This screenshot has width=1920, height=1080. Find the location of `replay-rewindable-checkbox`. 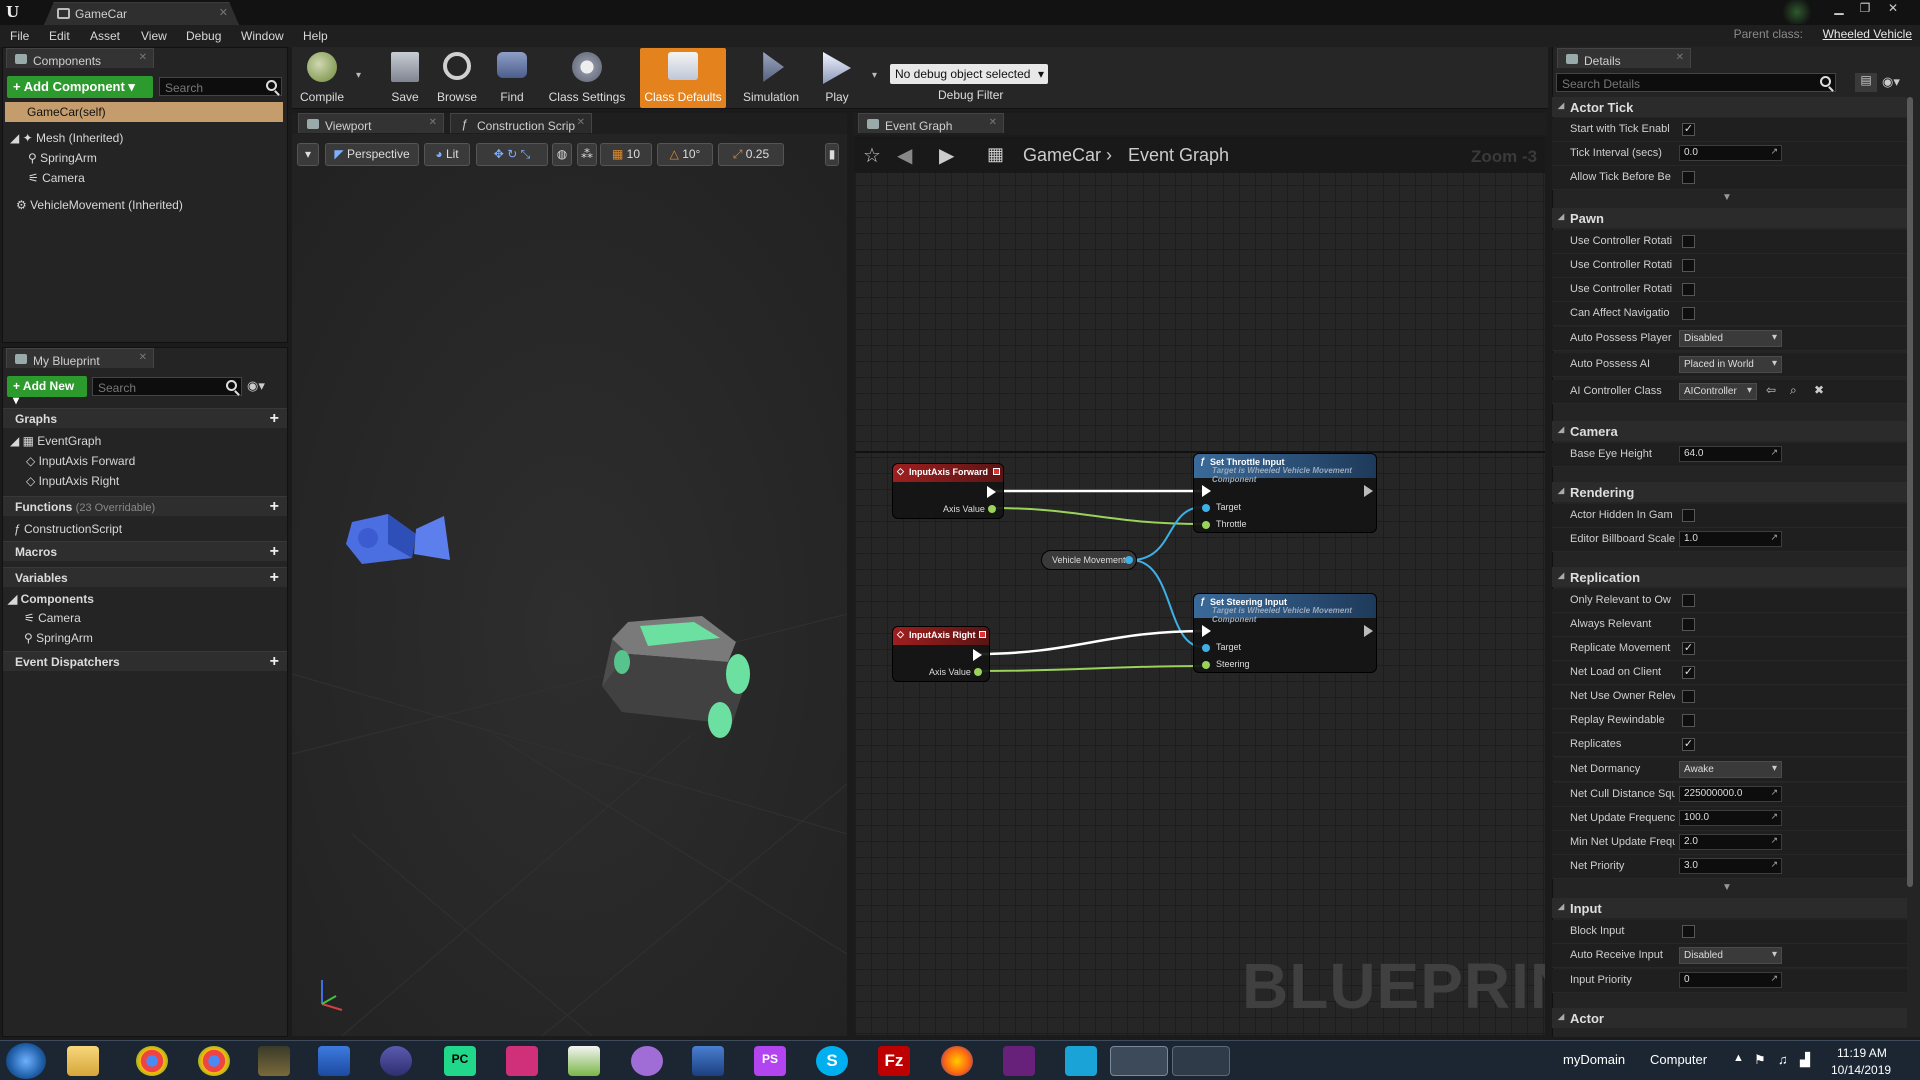

replay-rewindable-checkbox is located at coordinates (1688, 720).